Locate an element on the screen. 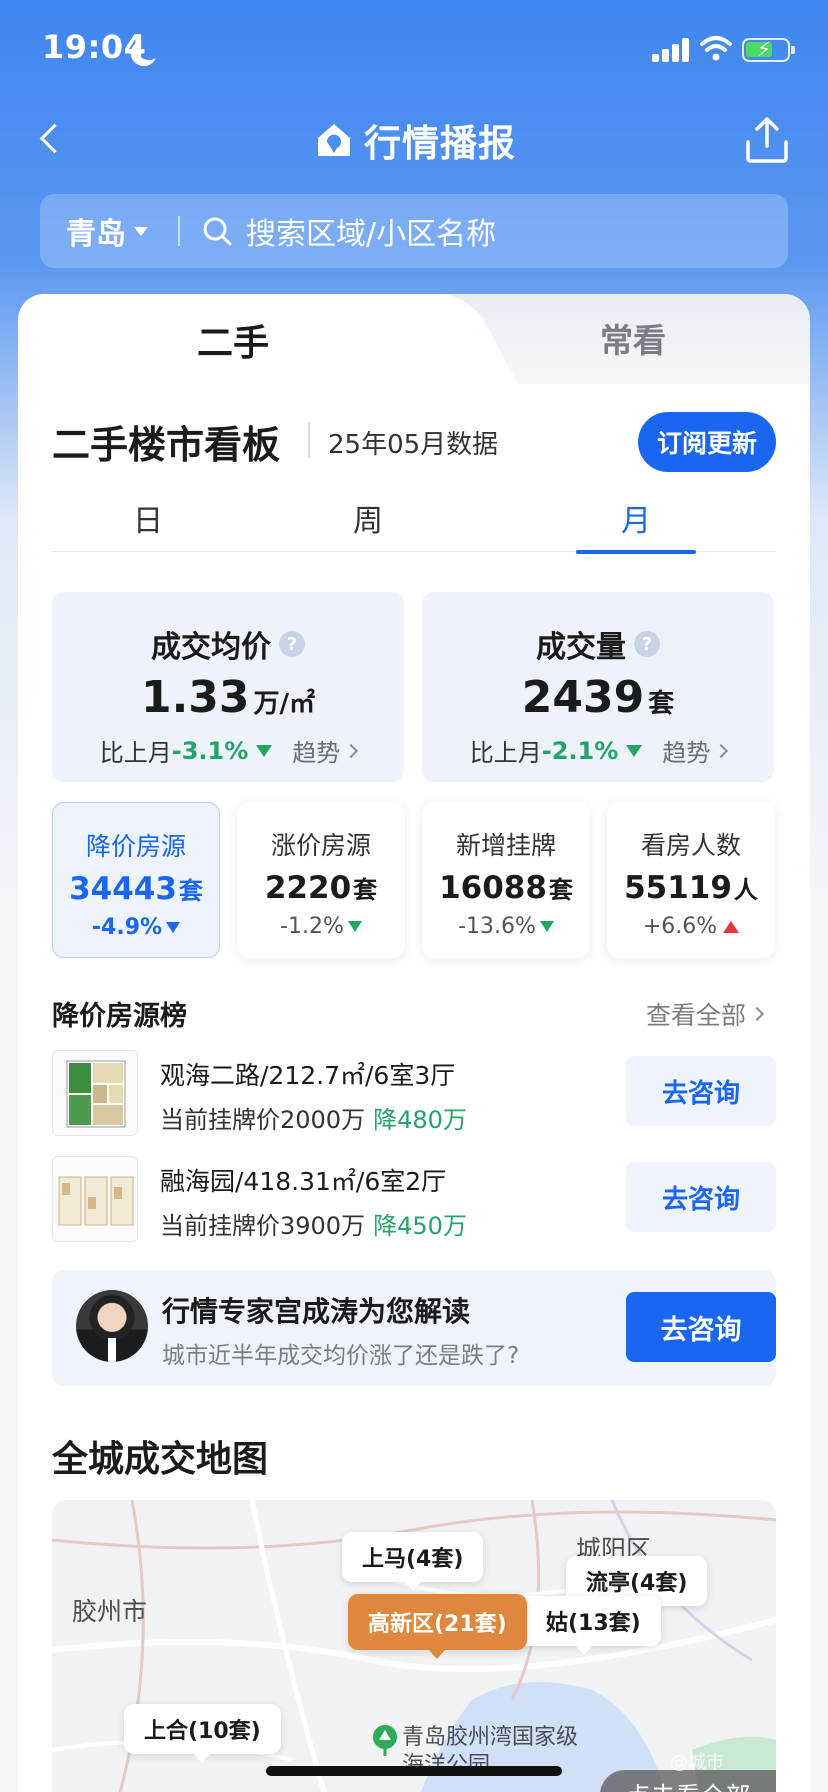  floor-plan-thumbnail is located at coordinates (95, 1093).